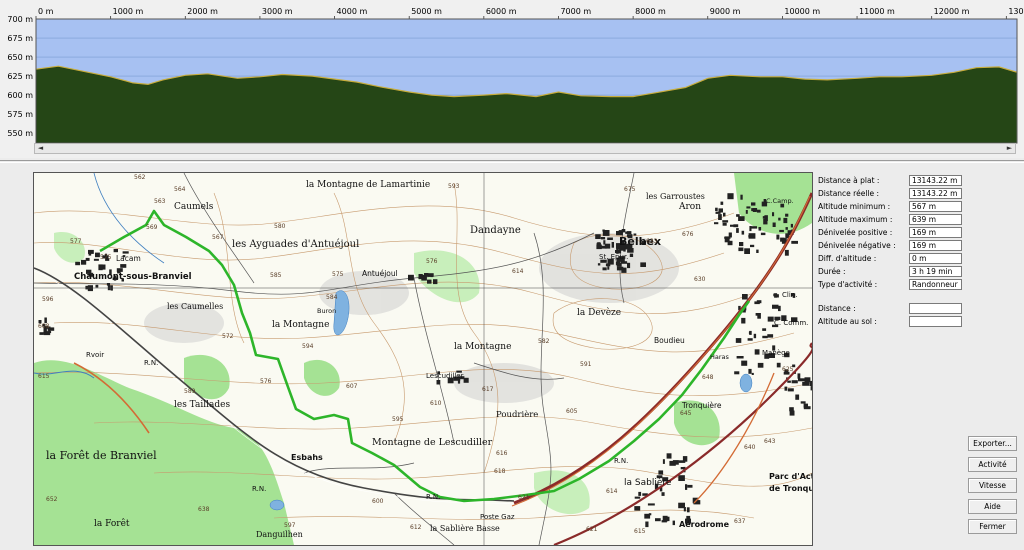  Describe the element at coordinates (501, 11) in the screenshot. I see `x-tick-label: 6000 m` at that location.